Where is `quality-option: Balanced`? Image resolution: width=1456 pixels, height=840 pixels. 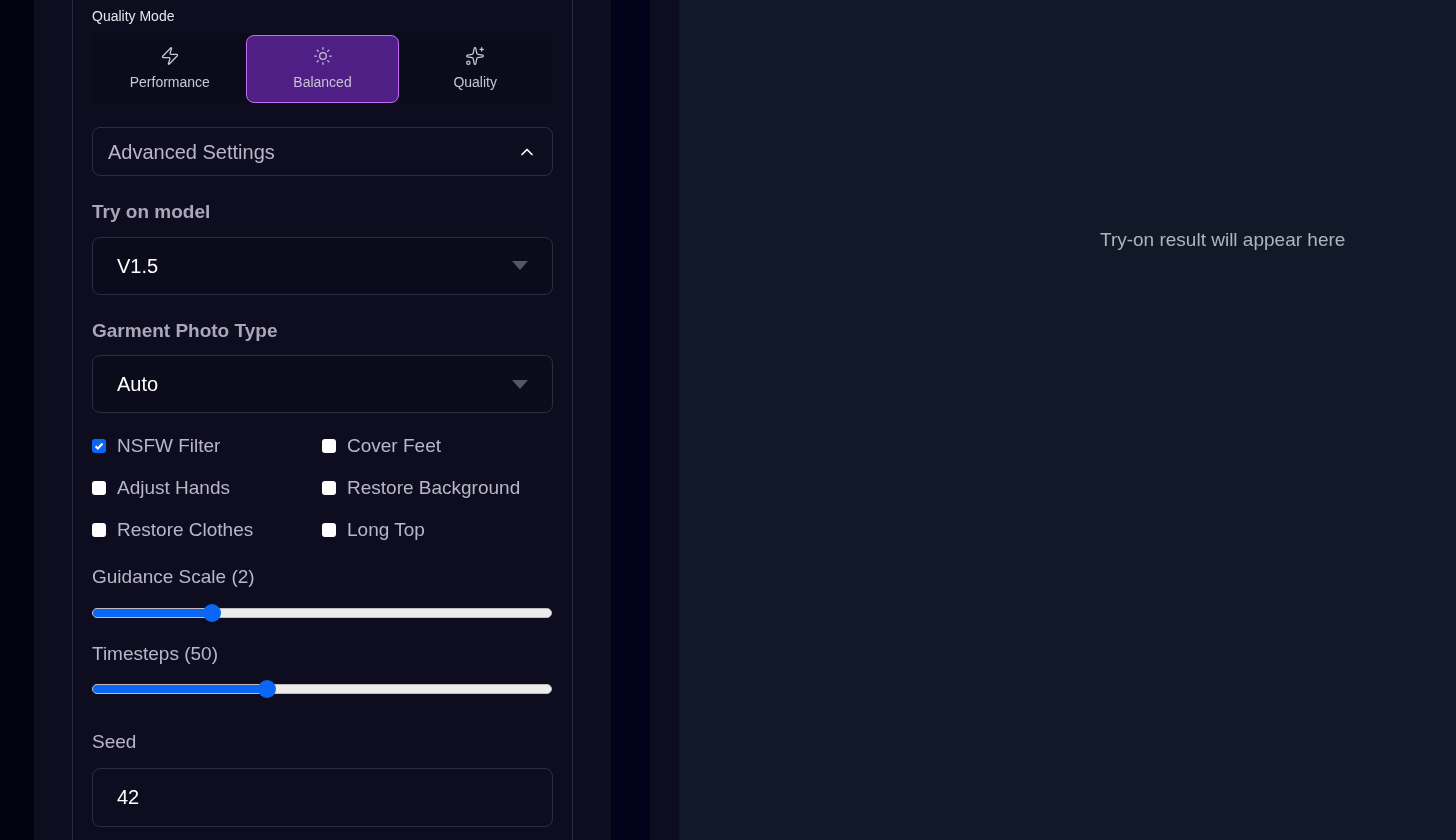 quality-option: Balanced is located at coordinates (322, 69).